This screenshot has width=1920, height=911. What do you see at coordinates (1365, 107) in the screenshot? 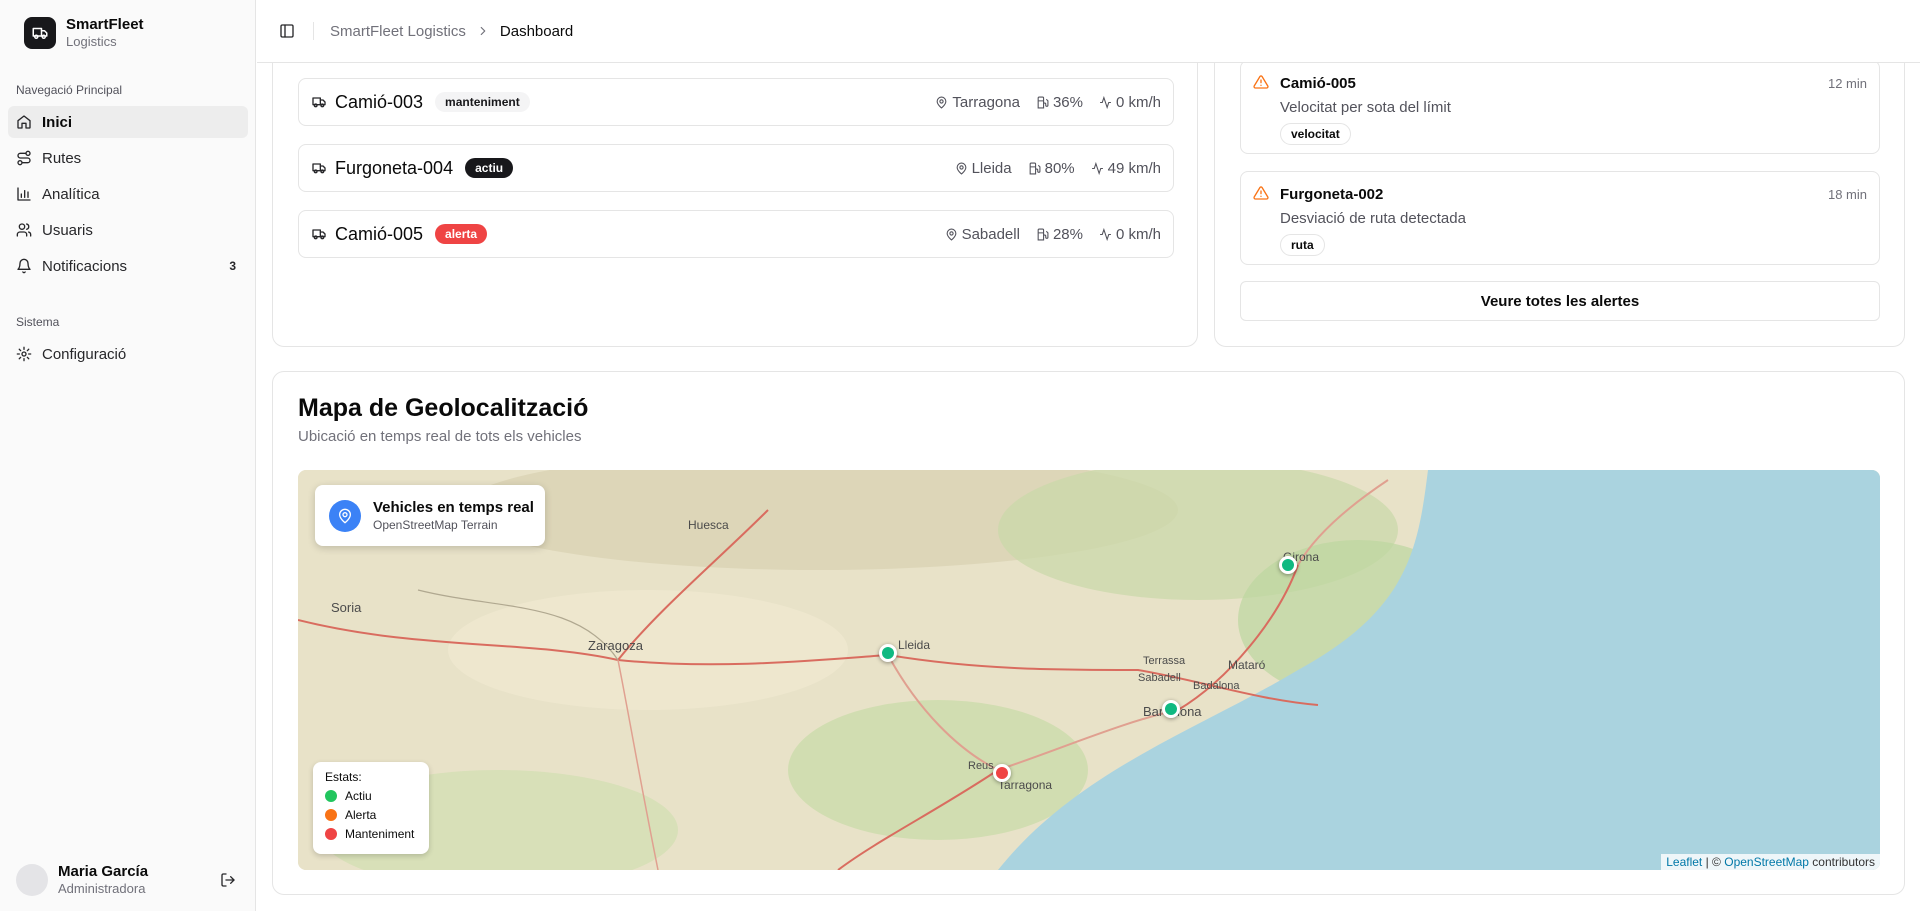
I see `alert-description: Velocitat per sota del límit` at bounding box center [1365, 107].